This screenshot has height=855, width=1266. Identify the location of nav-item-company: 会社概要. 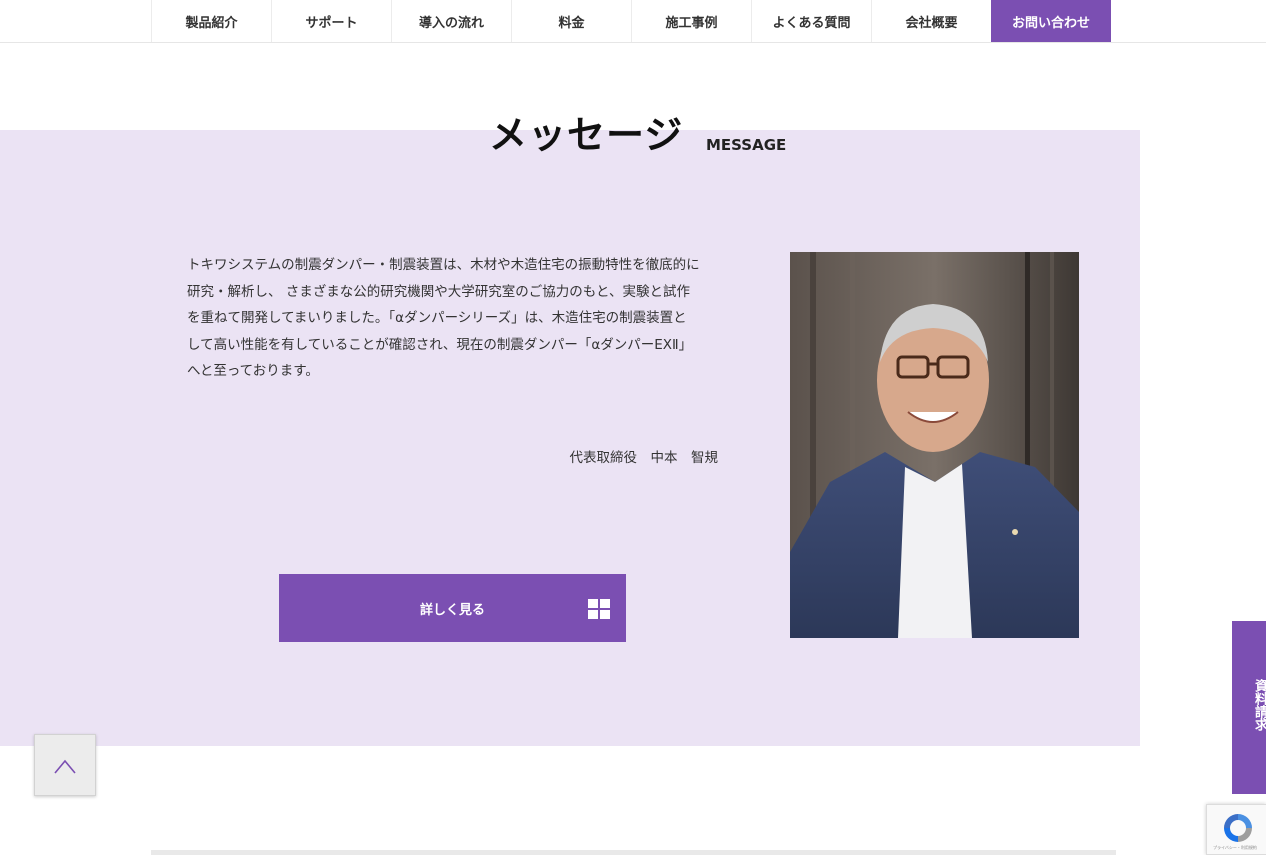
(931, 21).